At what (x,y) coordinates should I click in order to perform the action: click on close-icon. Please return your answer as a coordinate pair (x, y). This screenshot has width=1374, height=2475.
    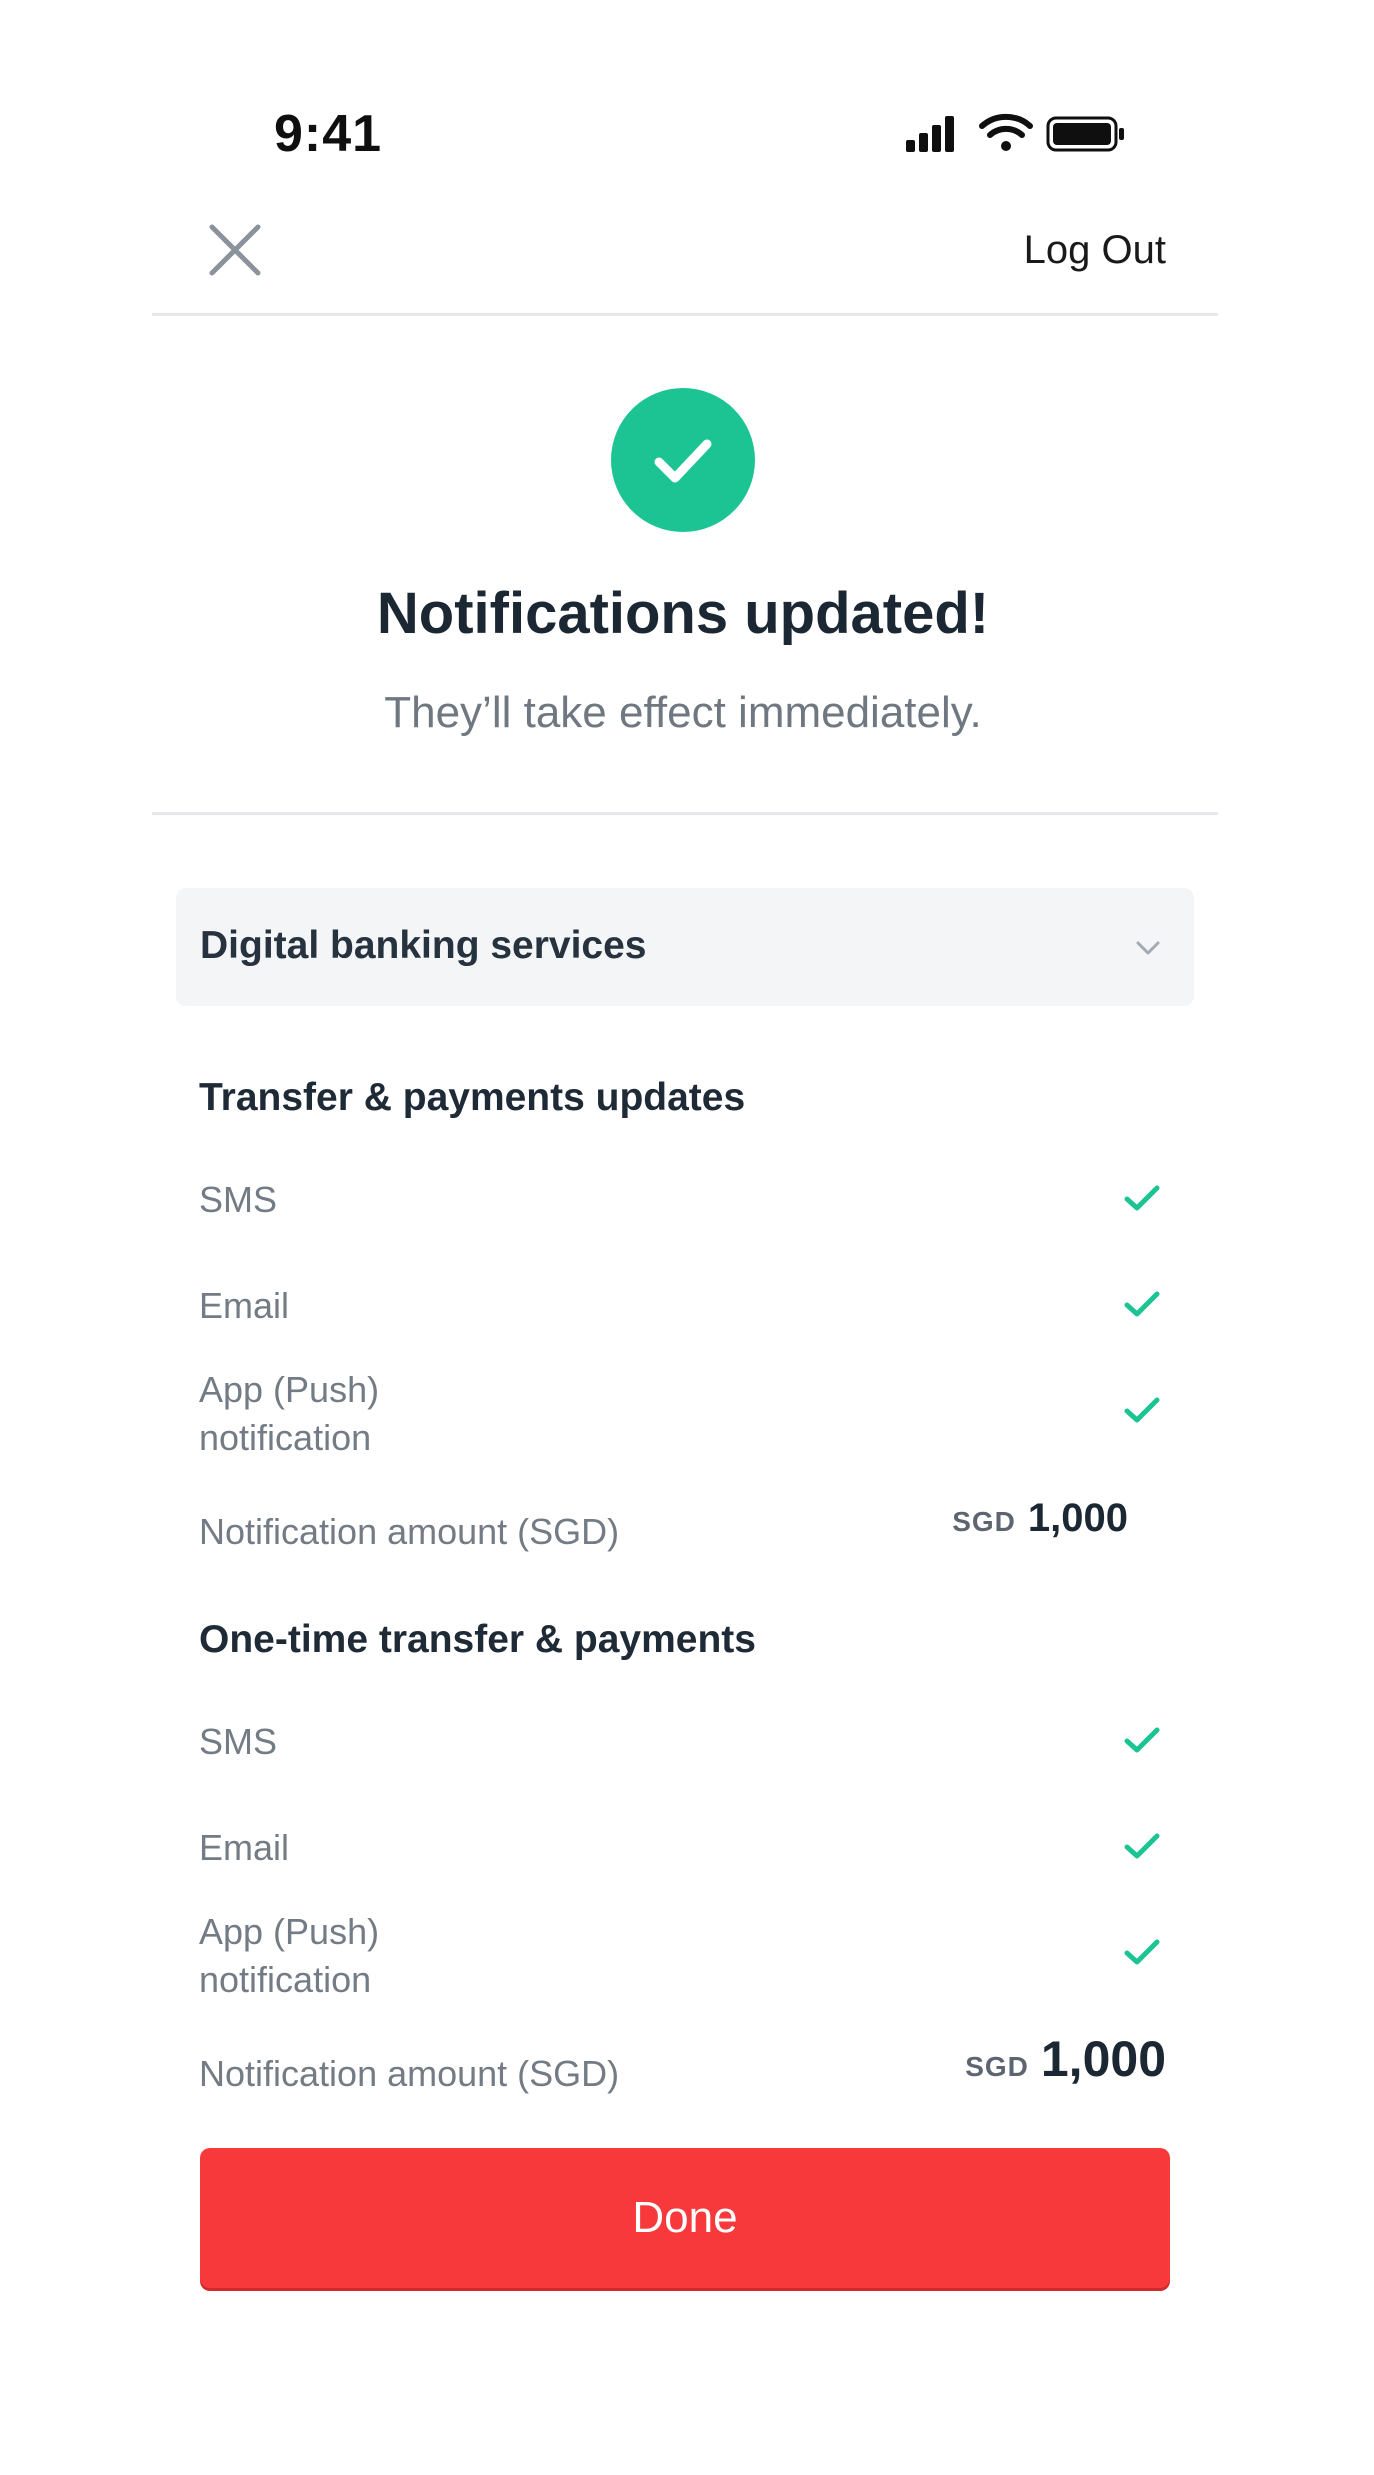
    Looking at the image, I should click on (235, 250).